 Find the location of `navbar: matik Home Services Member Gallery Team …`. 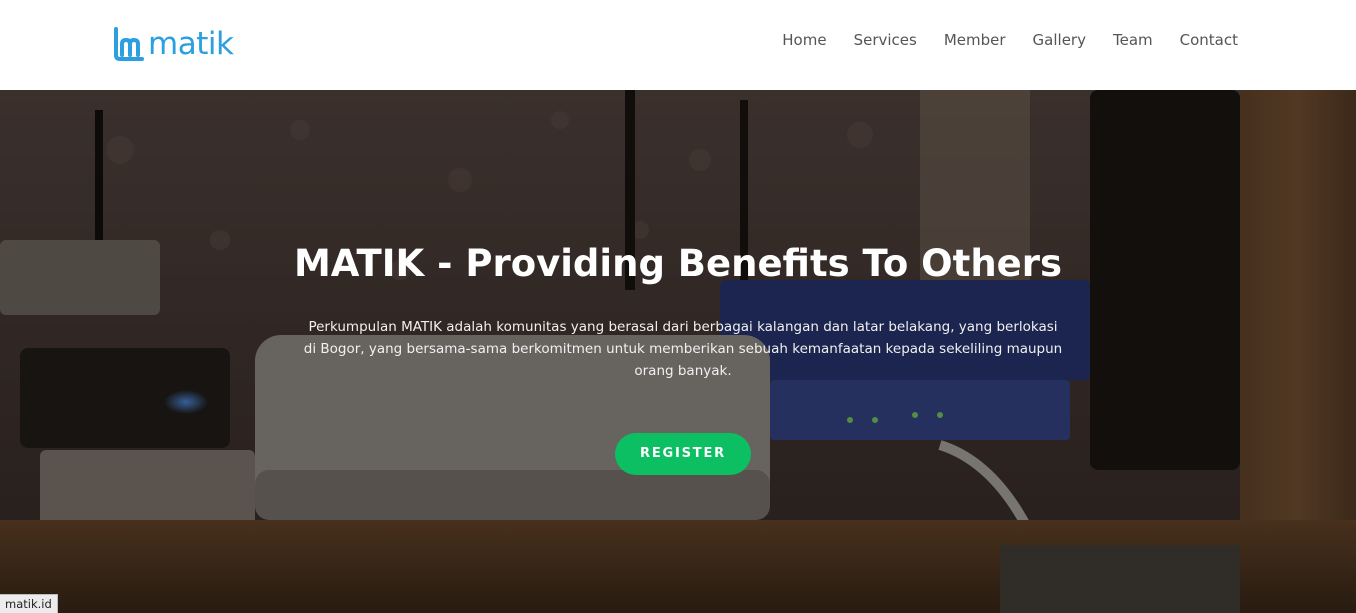

navbar: matik Home Services Member Gallery Team … is located at coordinates (678, 45).